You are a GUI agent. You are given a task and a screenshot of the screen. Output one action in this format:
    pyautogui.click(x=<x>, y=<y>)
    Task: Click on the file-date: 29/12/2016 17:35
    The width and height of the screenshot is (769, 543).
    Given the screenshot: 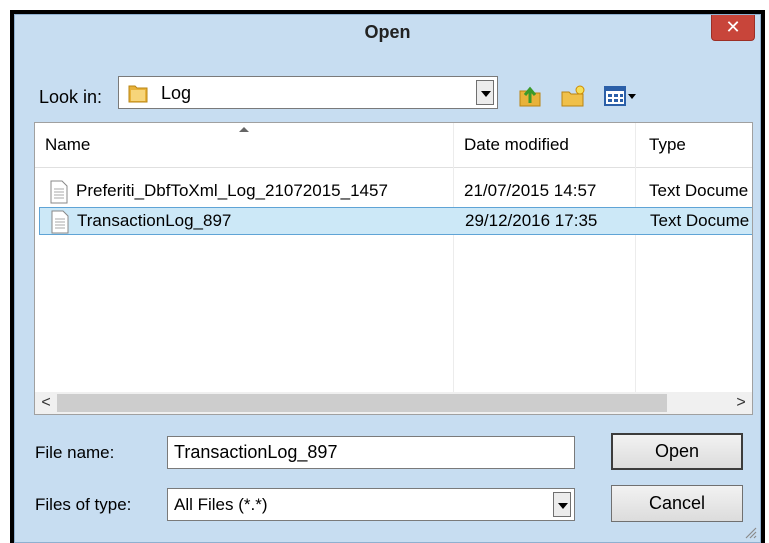 What is the action you would take?
    pyautogui.click(x=531, y=220)
    